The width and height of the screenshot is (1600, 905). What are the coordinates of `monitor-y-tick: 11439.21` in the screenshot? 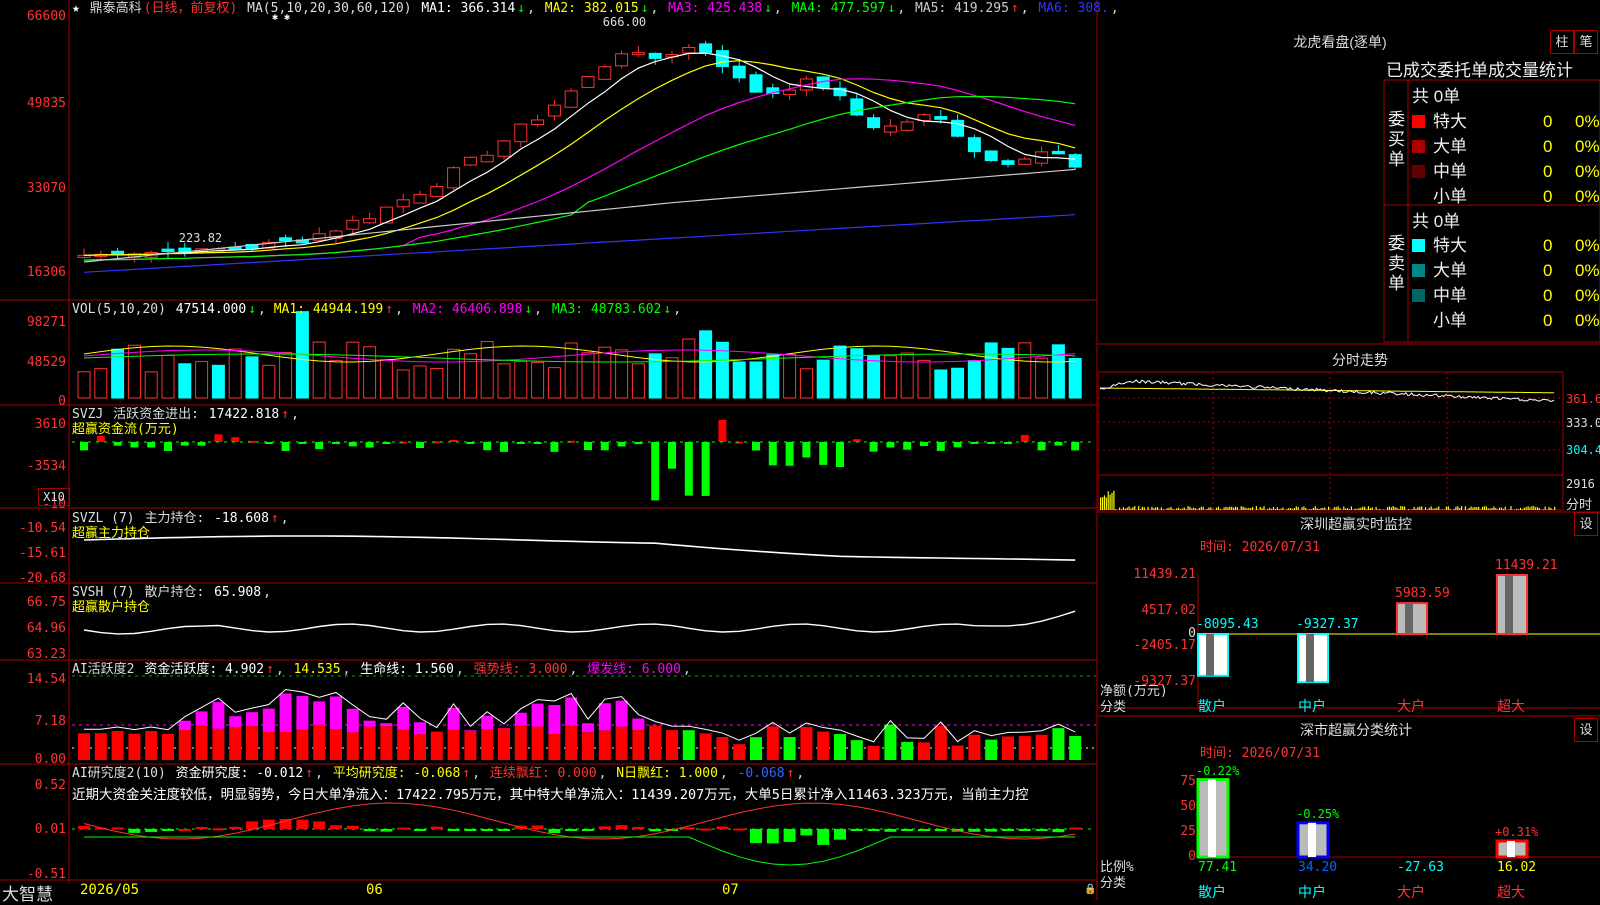 It's located at (1164, 574).